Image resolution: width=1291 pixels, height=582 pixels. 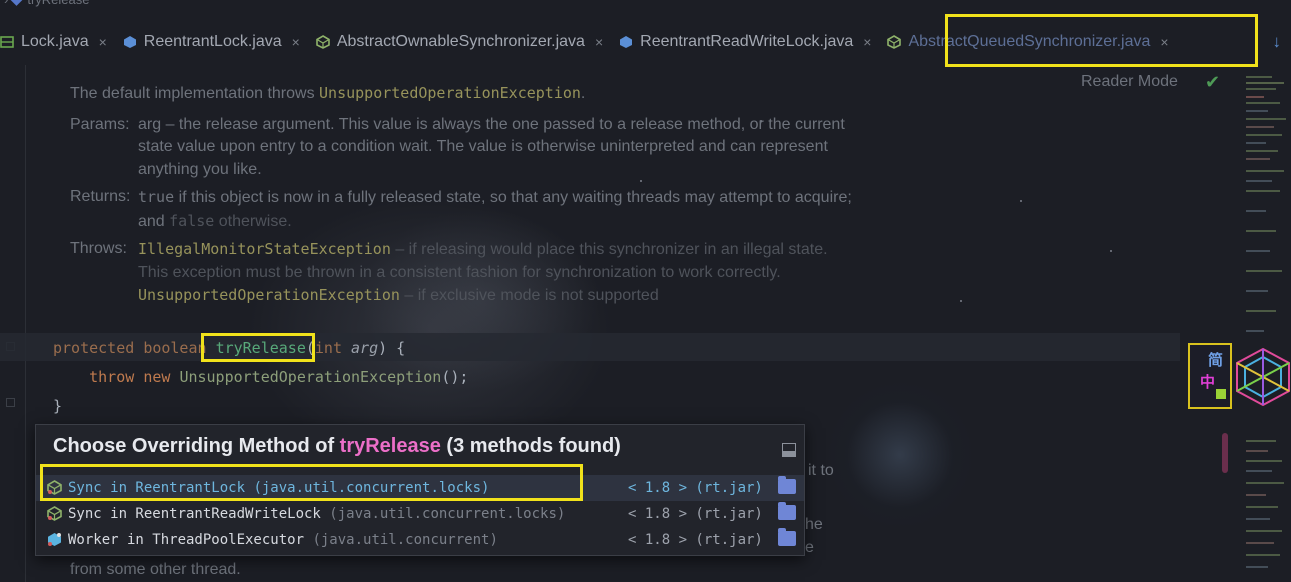 I want to click on popup-title-text: Choose Overriding Method of, so click(x=196, y=446).